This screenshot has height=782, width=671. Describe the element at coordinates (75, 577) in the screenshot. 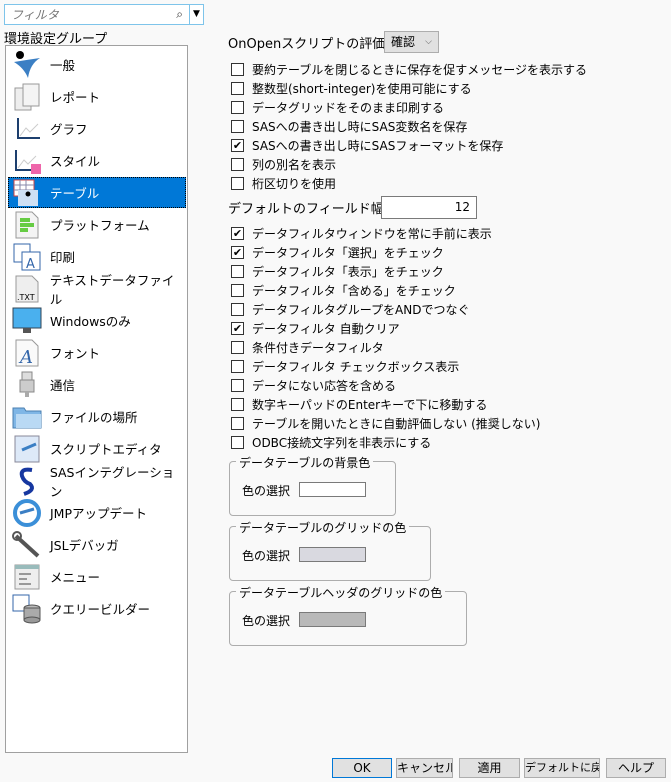

I see `group-item-label: メニュー` at that location.